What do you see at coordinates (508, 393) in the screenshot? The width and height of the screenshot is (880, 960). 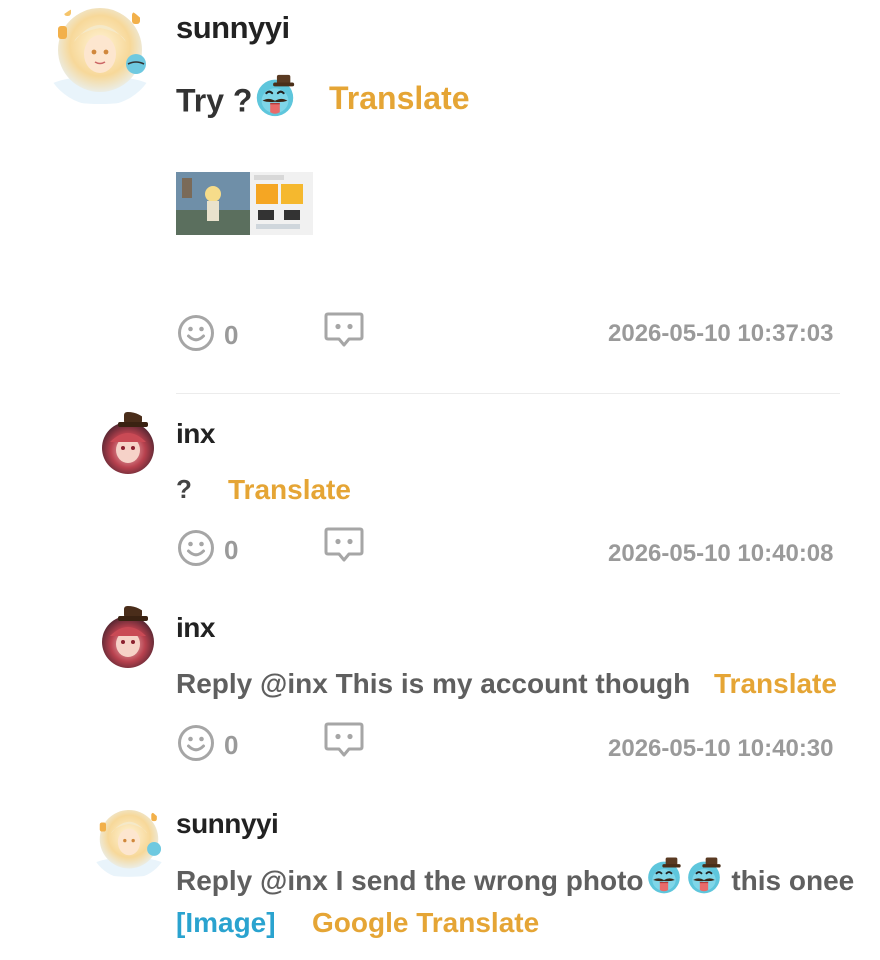 I see `divider` at bounding box center [508, 393].